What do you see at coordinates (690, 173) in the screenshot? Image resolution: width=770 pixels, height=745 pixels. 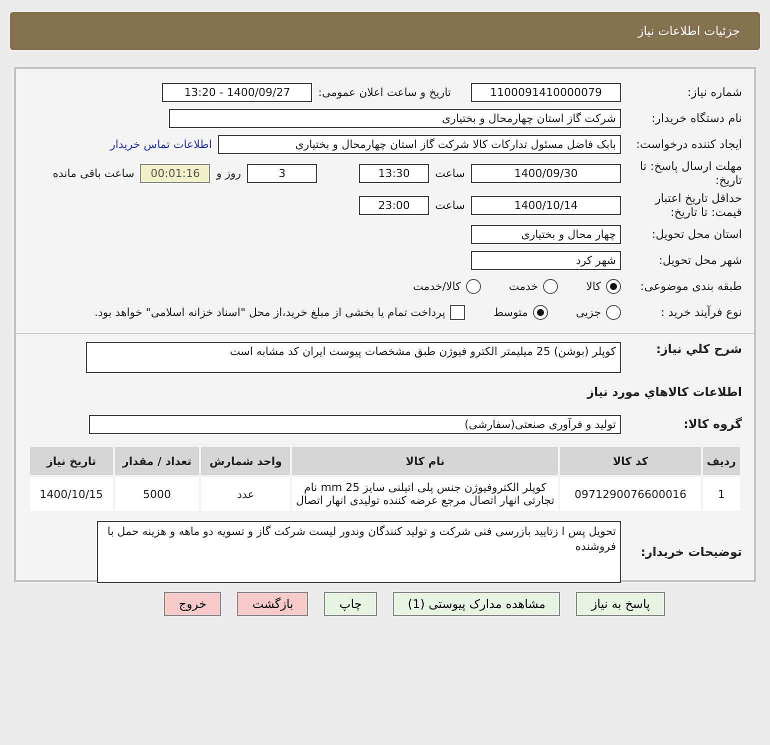 I see `field-label: مهلت ارسال پاسخ: تا تاریخ:` at bounding box center [690, 173].